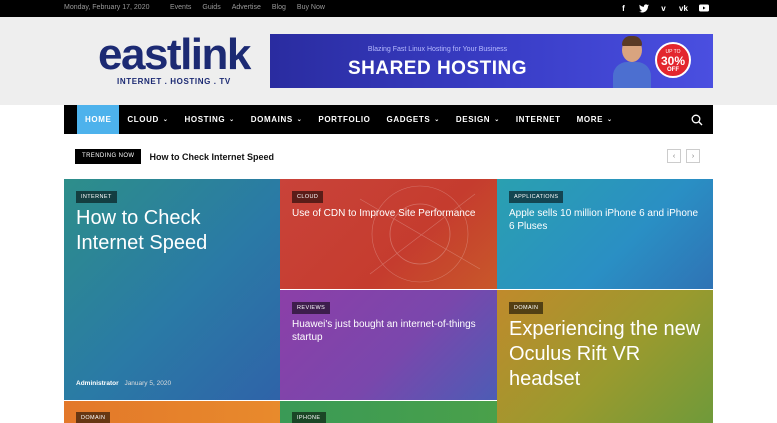 The width and height of the screenshot is (777, 423). Describe the element at coordinates (683, 156) in the screenshot. I see `trending-arrows: ‹ ›` at that location.